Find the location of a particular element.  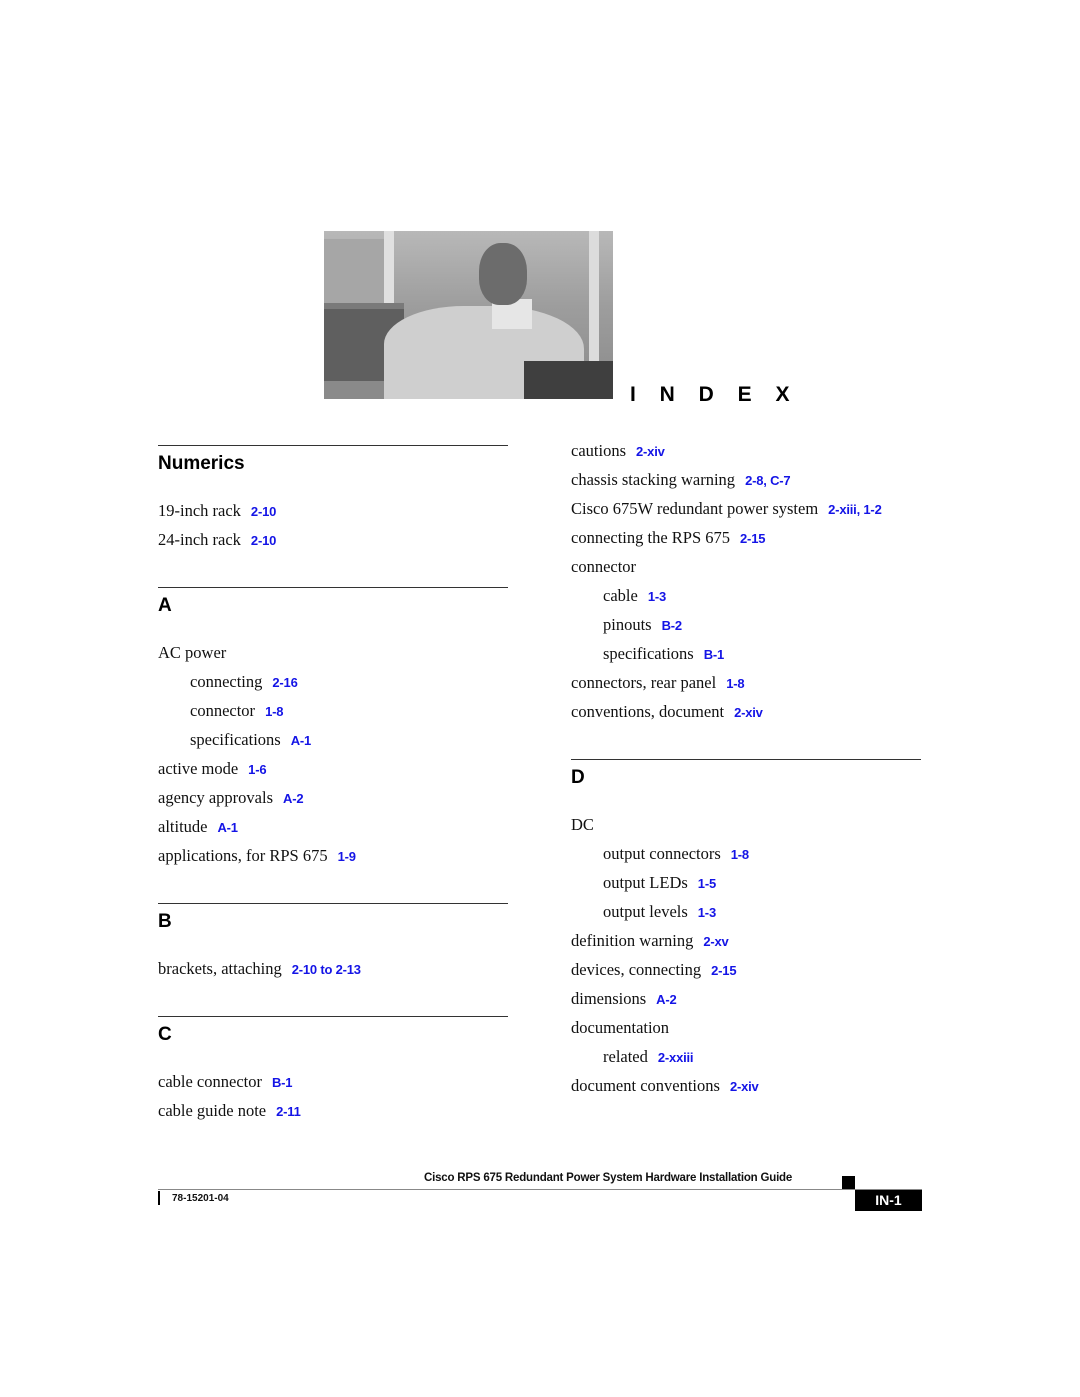

section-heading: B is located at coordinates (165, 921).